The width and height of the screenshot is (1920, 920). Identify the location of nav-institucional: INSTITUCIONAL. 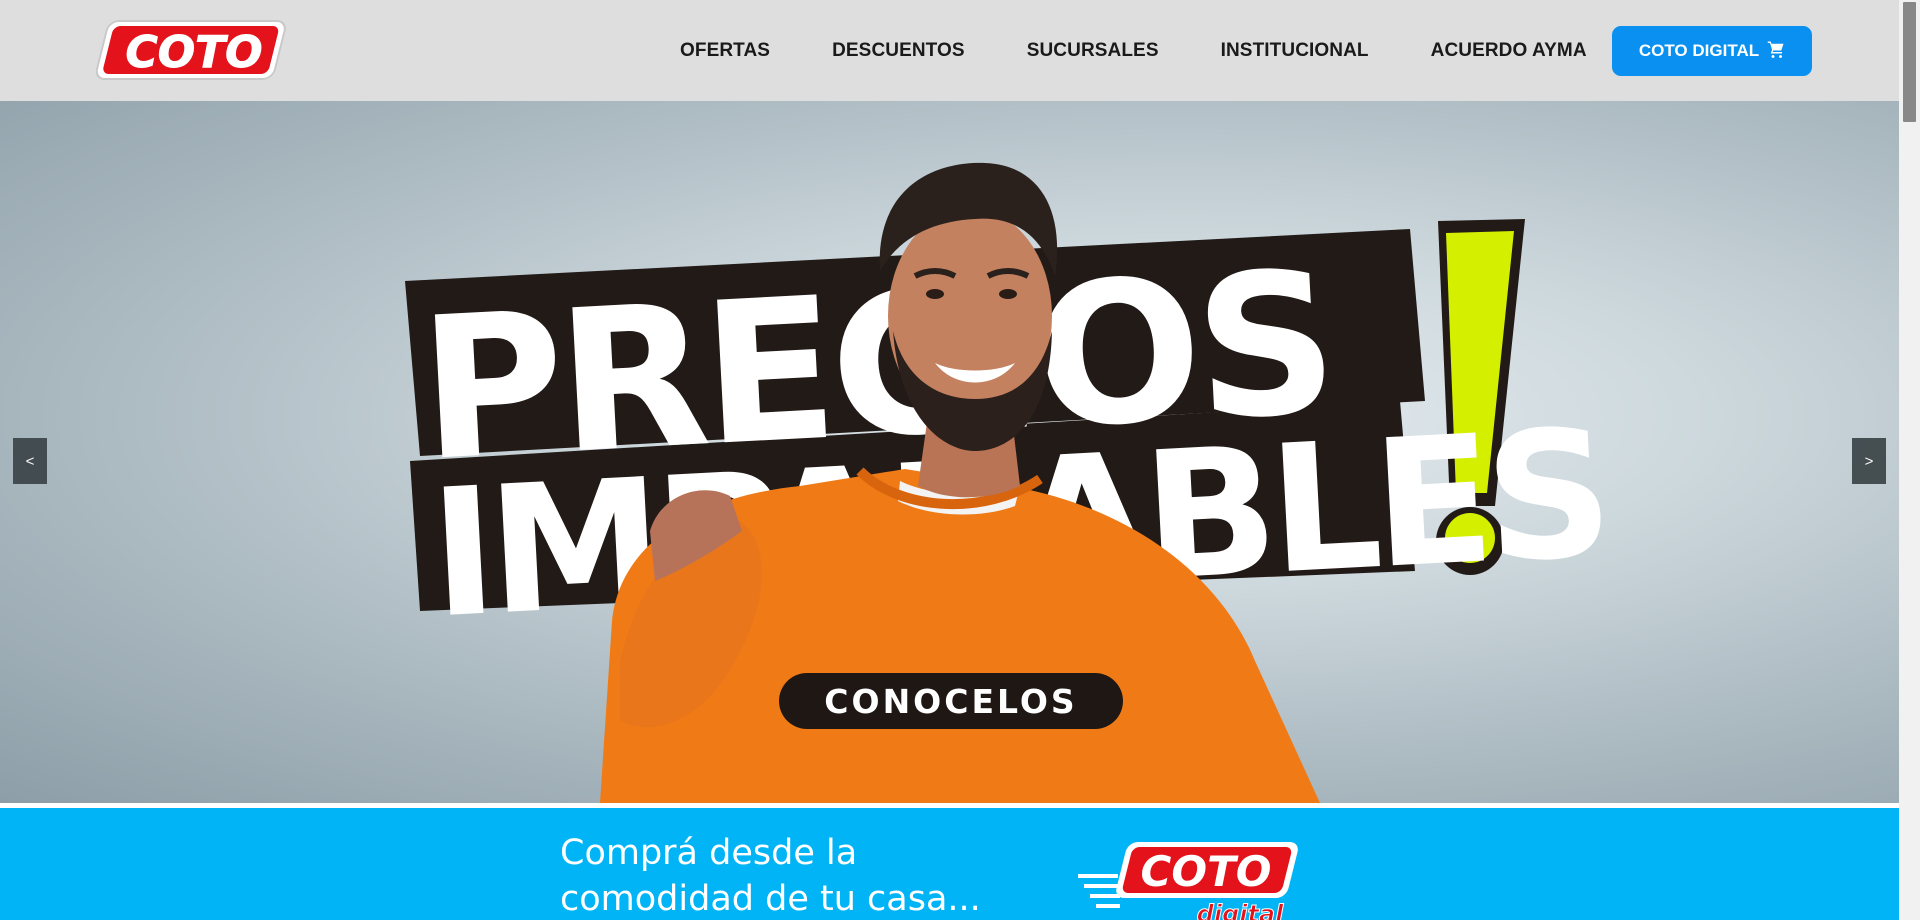
(1295, 51).